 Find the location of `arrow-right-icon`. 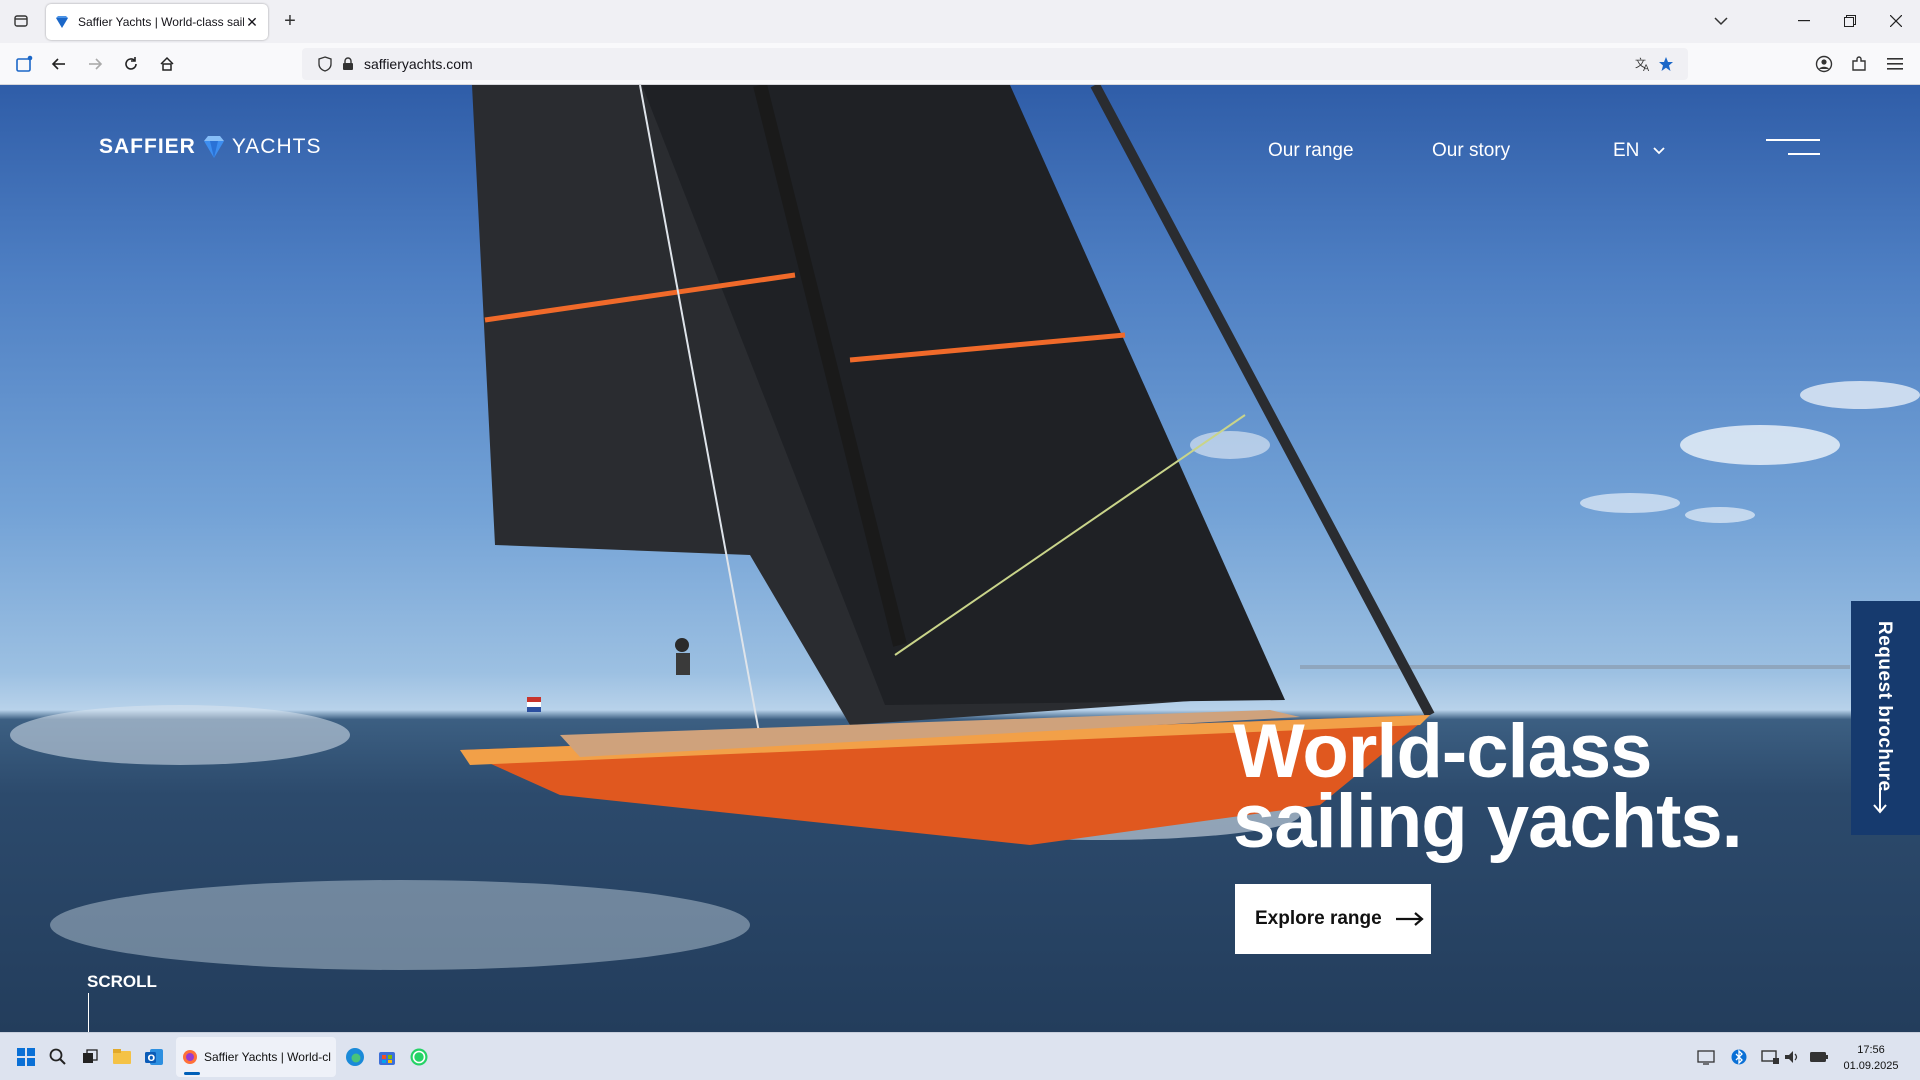

arrow-right-icon is located at coordinates (1409, 919).